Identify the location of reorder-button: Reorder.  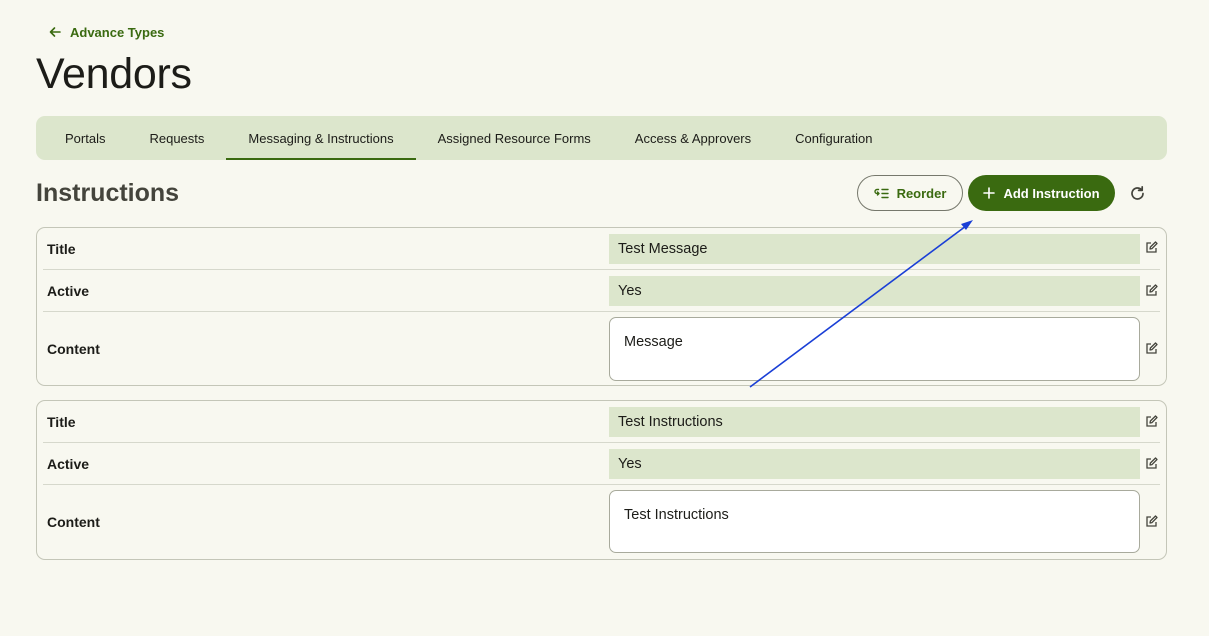
(910, 193).